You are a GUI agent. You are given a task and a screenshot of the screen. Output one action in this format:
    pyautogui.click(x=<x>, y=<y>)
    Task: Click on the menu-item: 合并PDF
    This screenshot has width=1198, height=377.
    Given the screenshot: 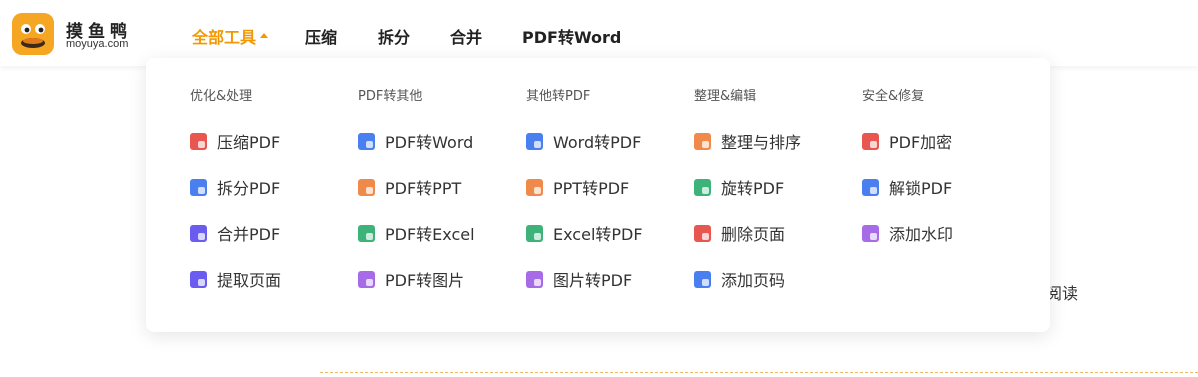 What is the action you would take?
    pyautogui.click(x=235, y=233)
    